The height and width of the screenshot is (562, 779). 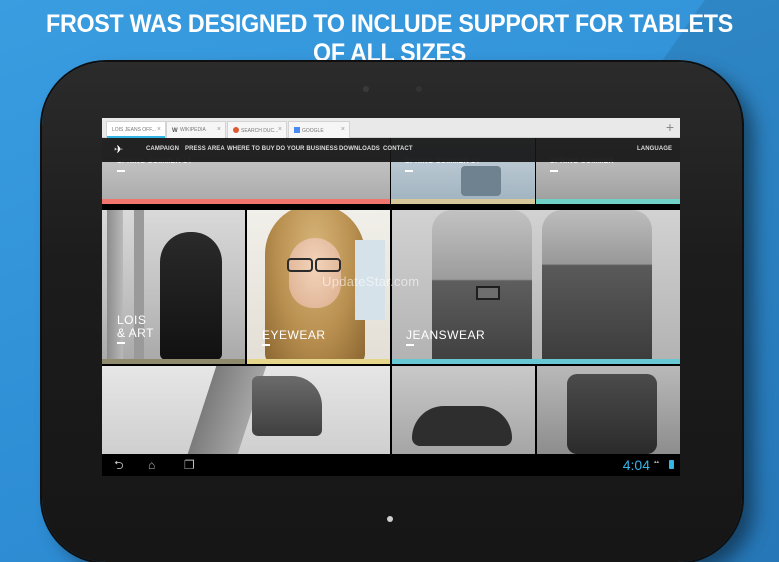 I want to click on browser-tab-lois: LOIS JEANS OFF... ×, so click(x=136, y=129).